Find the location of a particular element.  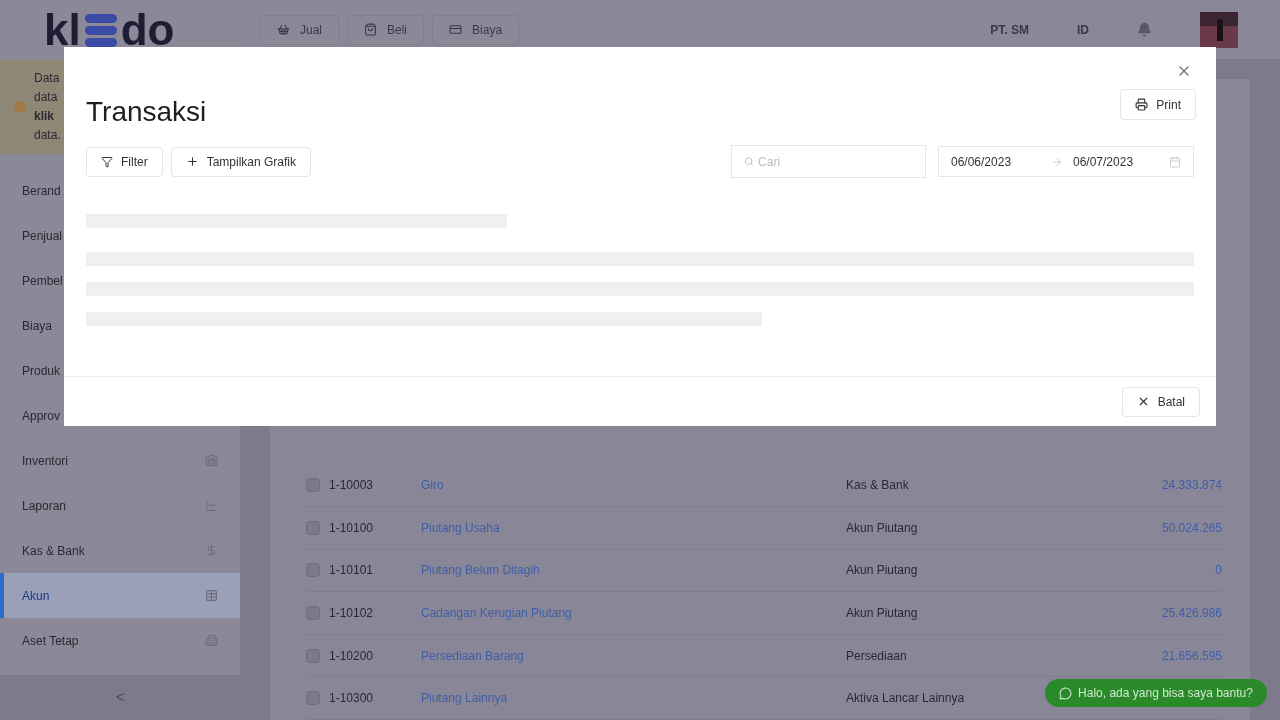

account-category: Persediaan is located at coordinates (877, 656).